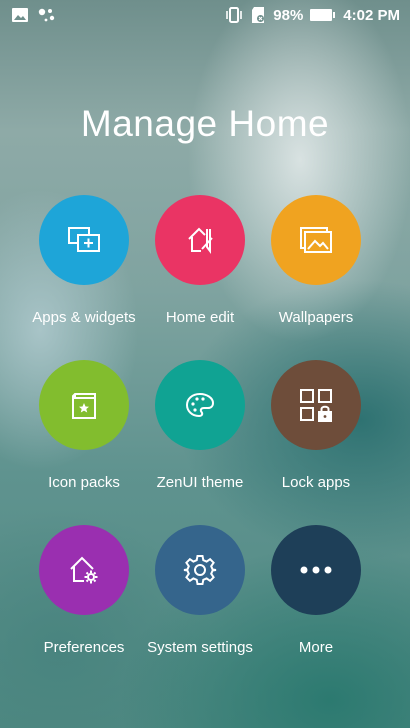 This screenshot has width=410, height=728. What do you see at coordinates (316, 317) in the screenshot?
I see `tile-label: Wallpapers` at bounding box center [316, 317].